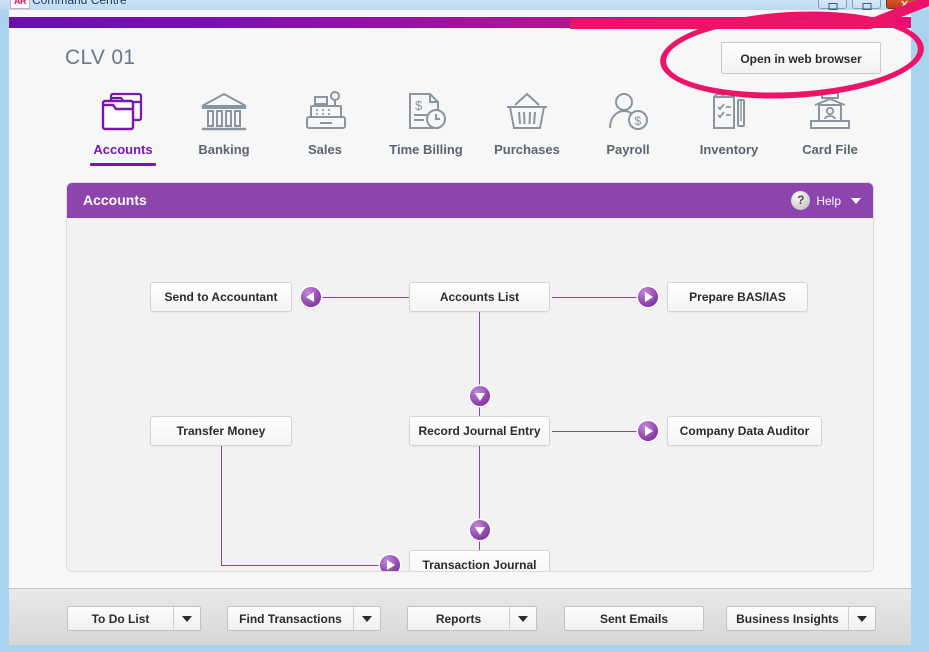 This screenshot has height=652, width=929. What do you see at coordinates (479, 372) in the screenshot?
I see `connector-accountslist-to-journalentry` at bounding box center [479, 372].